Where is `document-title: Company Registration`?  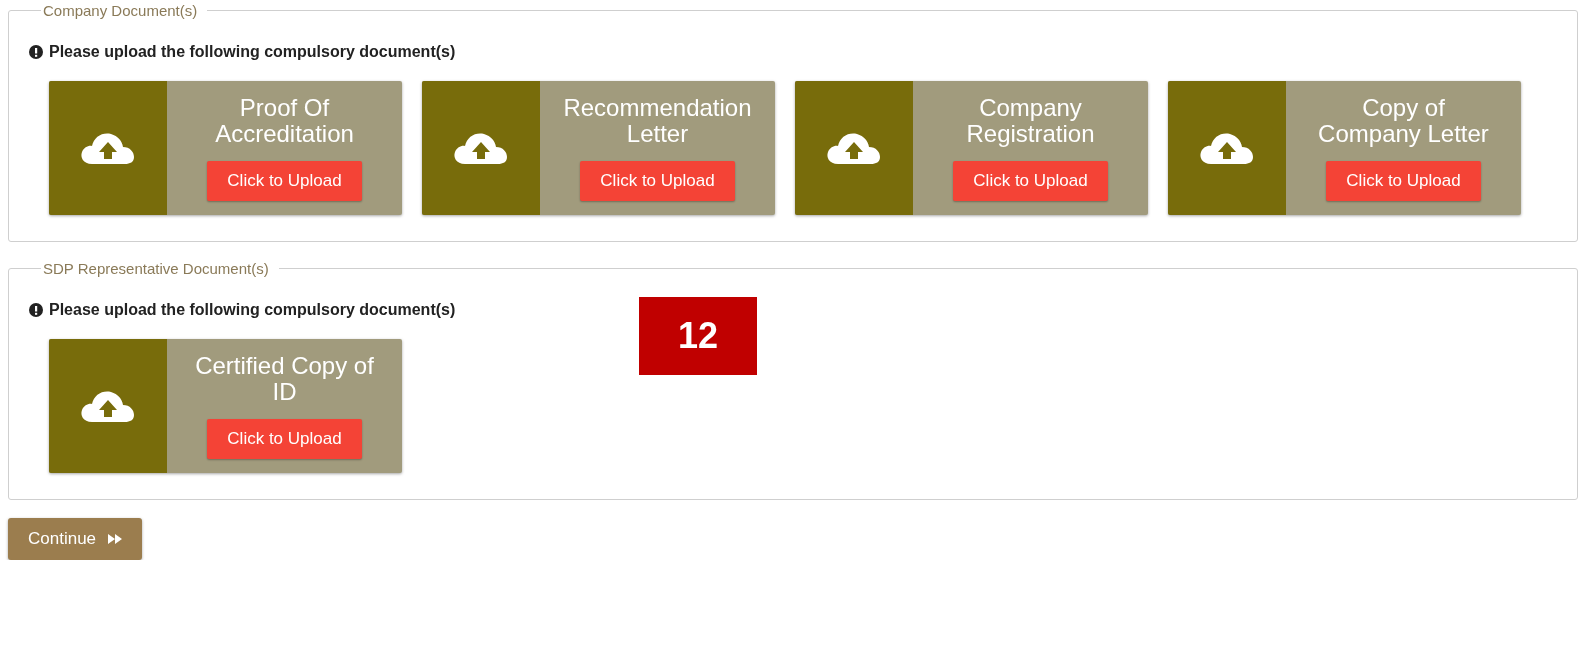 document-title: Company Registration is located at coordinates (1030, 121).